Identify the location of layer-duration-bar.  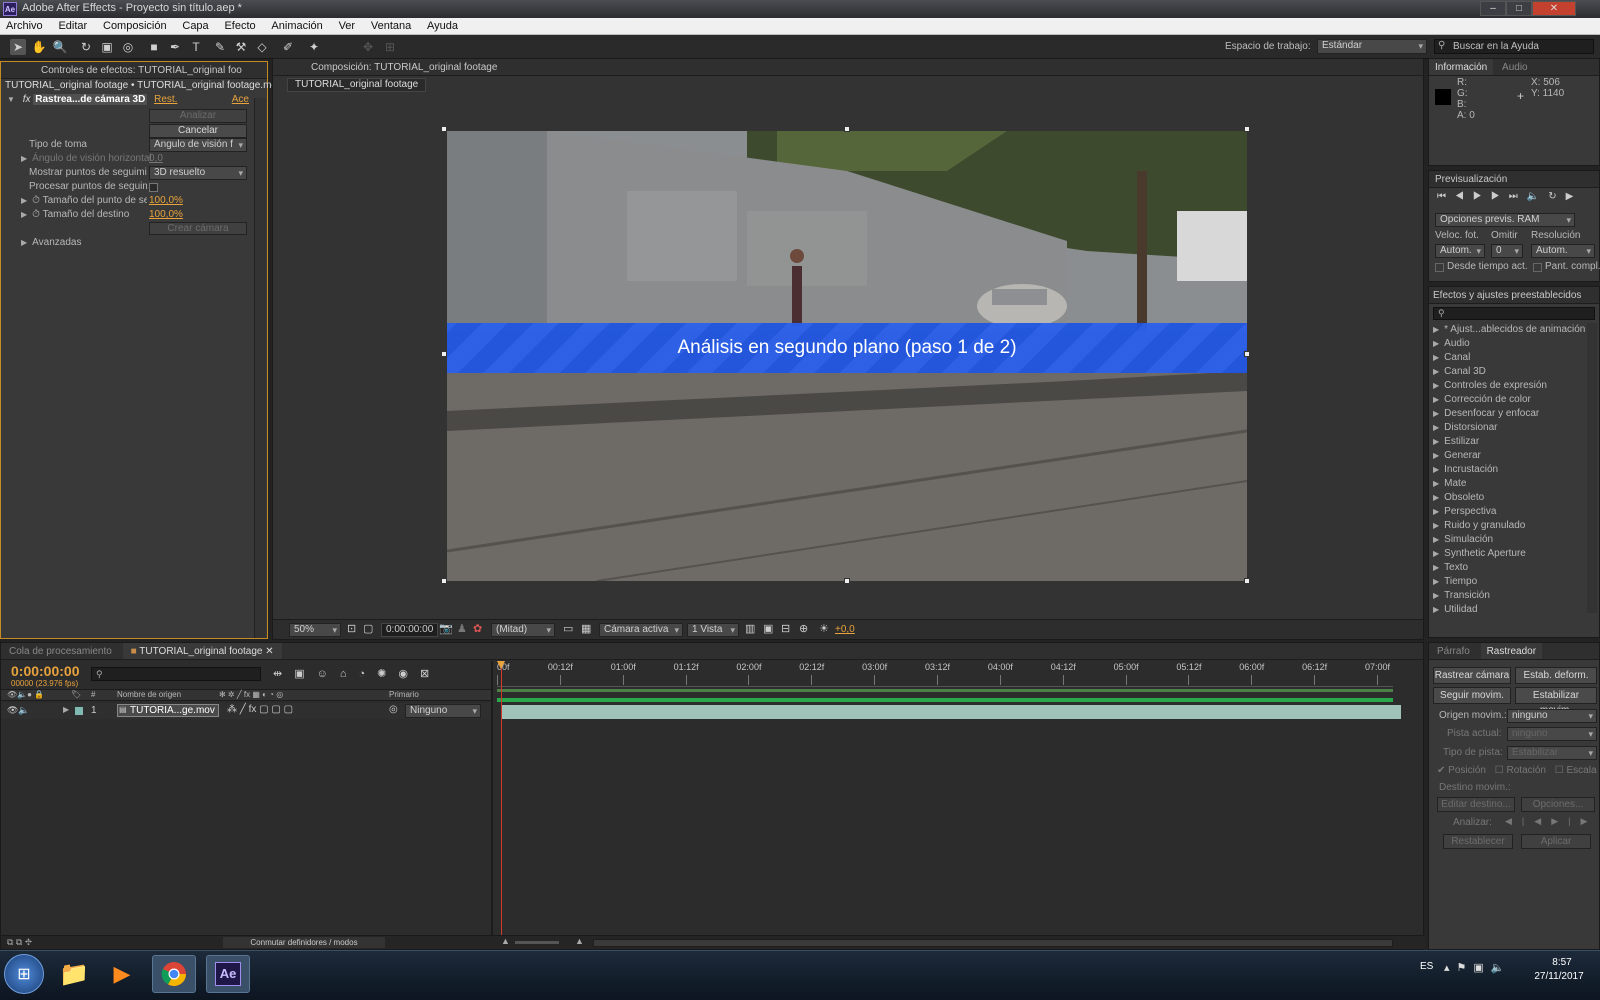
(951, 712).